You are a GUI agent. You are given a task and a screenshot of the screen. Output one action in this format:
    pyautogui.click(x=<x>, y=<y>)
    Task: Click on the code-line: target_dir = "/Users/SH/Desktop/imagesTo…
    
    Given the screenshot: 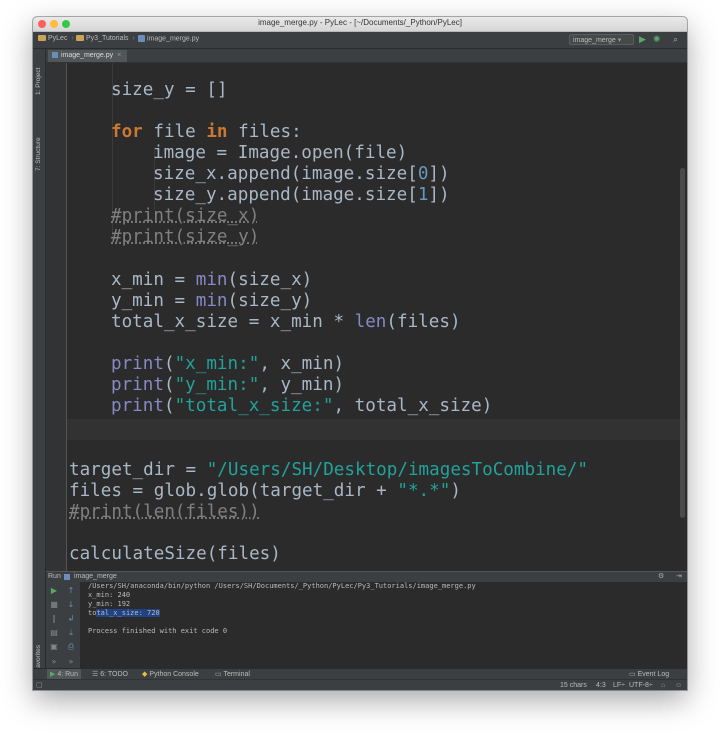 What is the action you would take?
    pyautogui.click(x=329, y=470)
    